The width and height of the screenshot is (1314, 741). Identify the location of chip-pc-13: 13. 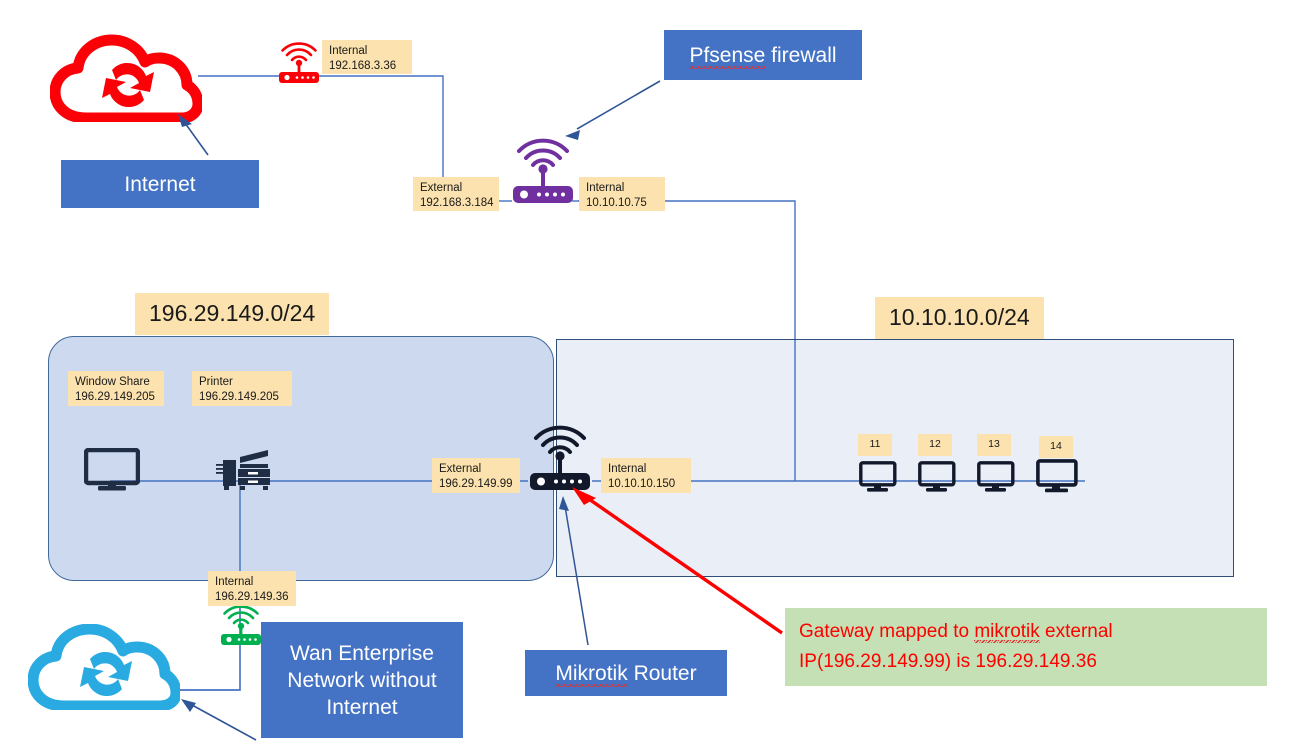
(994, 445).